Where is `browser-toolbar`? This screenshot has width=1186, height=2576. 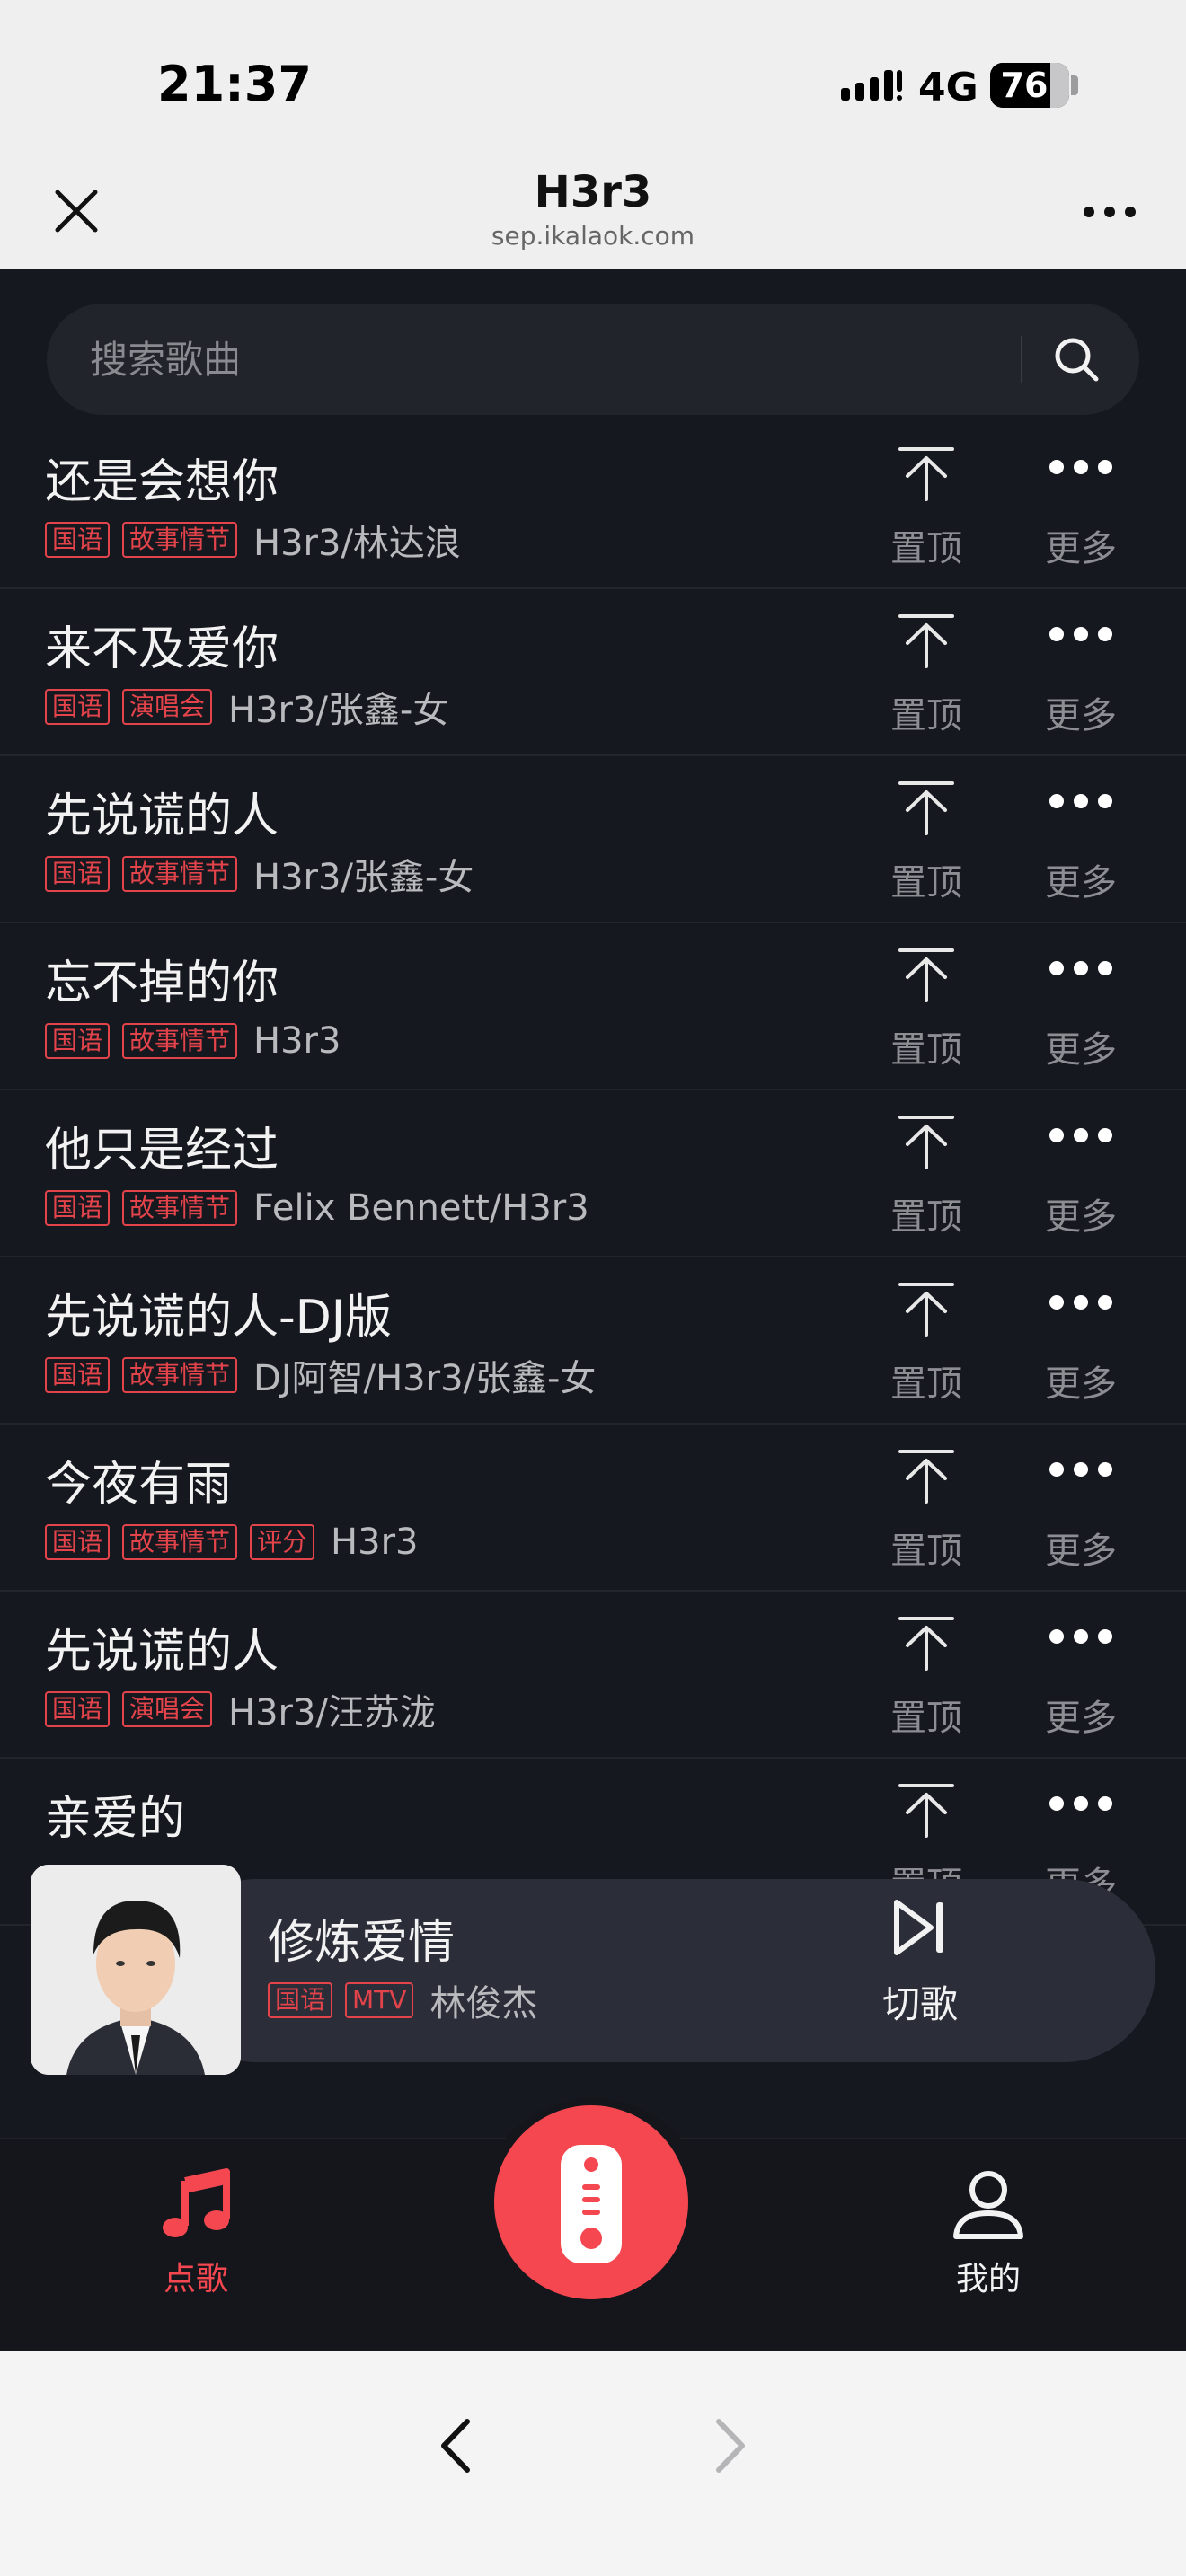
browser-toolbar is located at coordinates (593, 2463).